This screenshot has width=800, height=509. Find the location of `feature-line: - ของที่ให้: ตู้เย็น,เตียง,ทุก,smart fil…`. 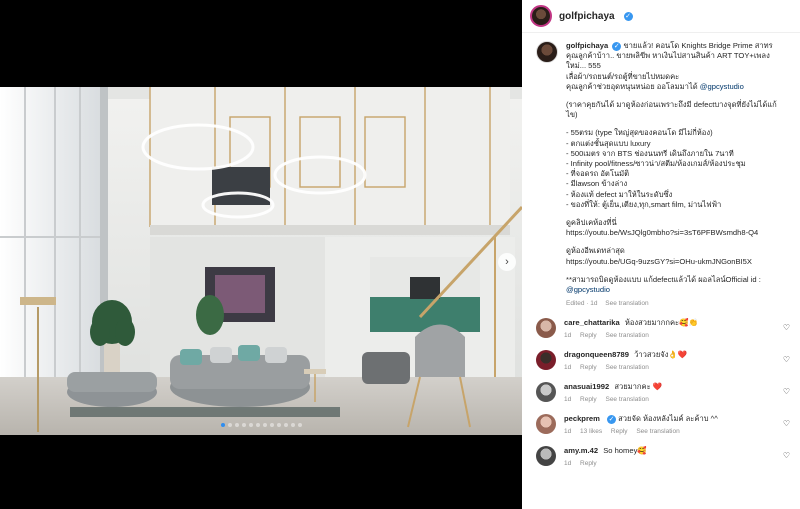

feature-line: - ของที่ให้: ตู้เย็น,เตียง,ทุก,smart fil… is located at coordinates (644, 204).